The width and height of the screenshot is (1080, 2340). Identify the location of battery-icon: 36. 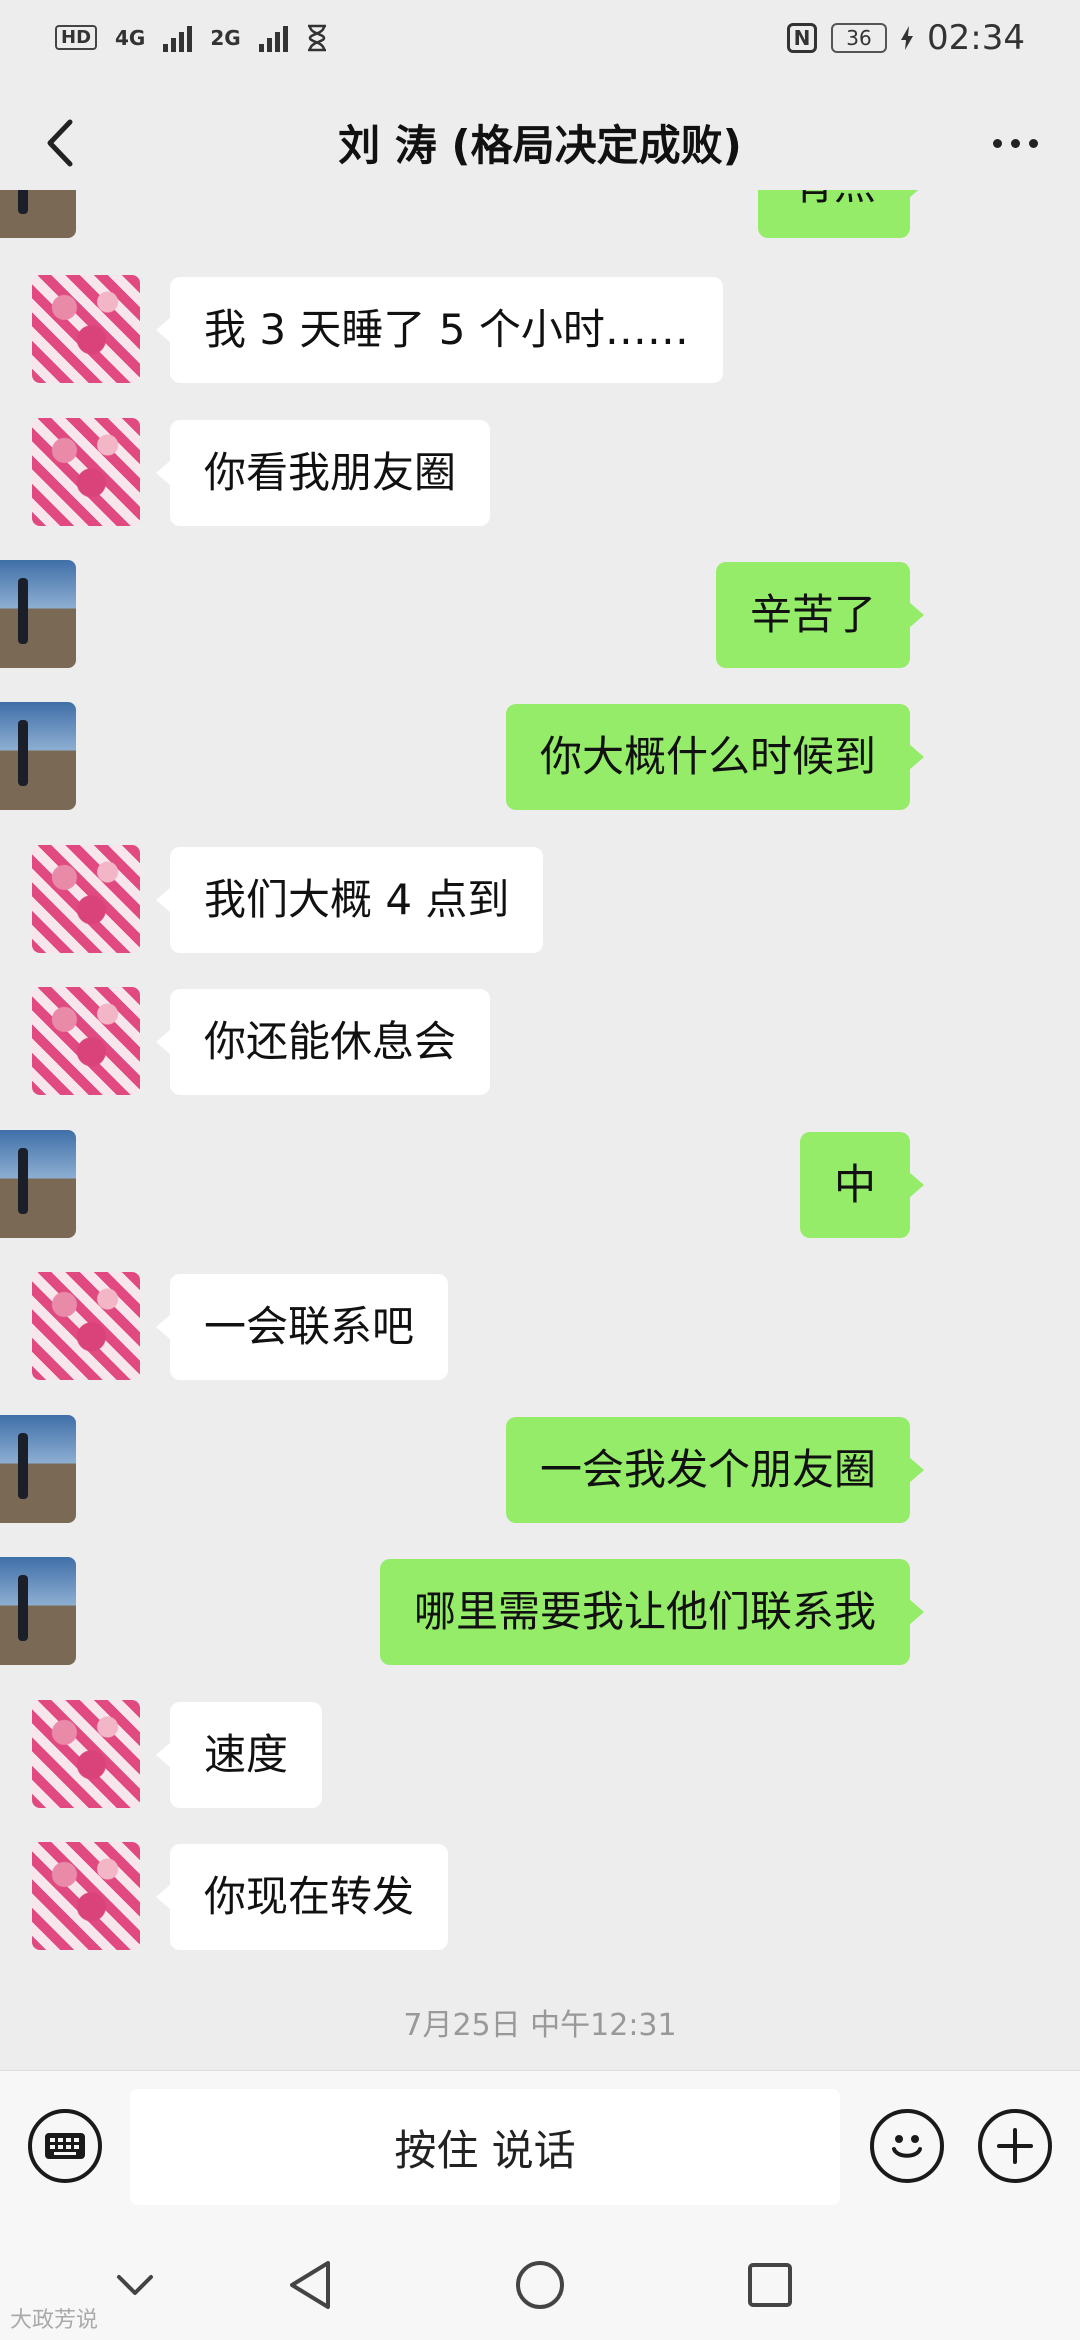
(859, 37).